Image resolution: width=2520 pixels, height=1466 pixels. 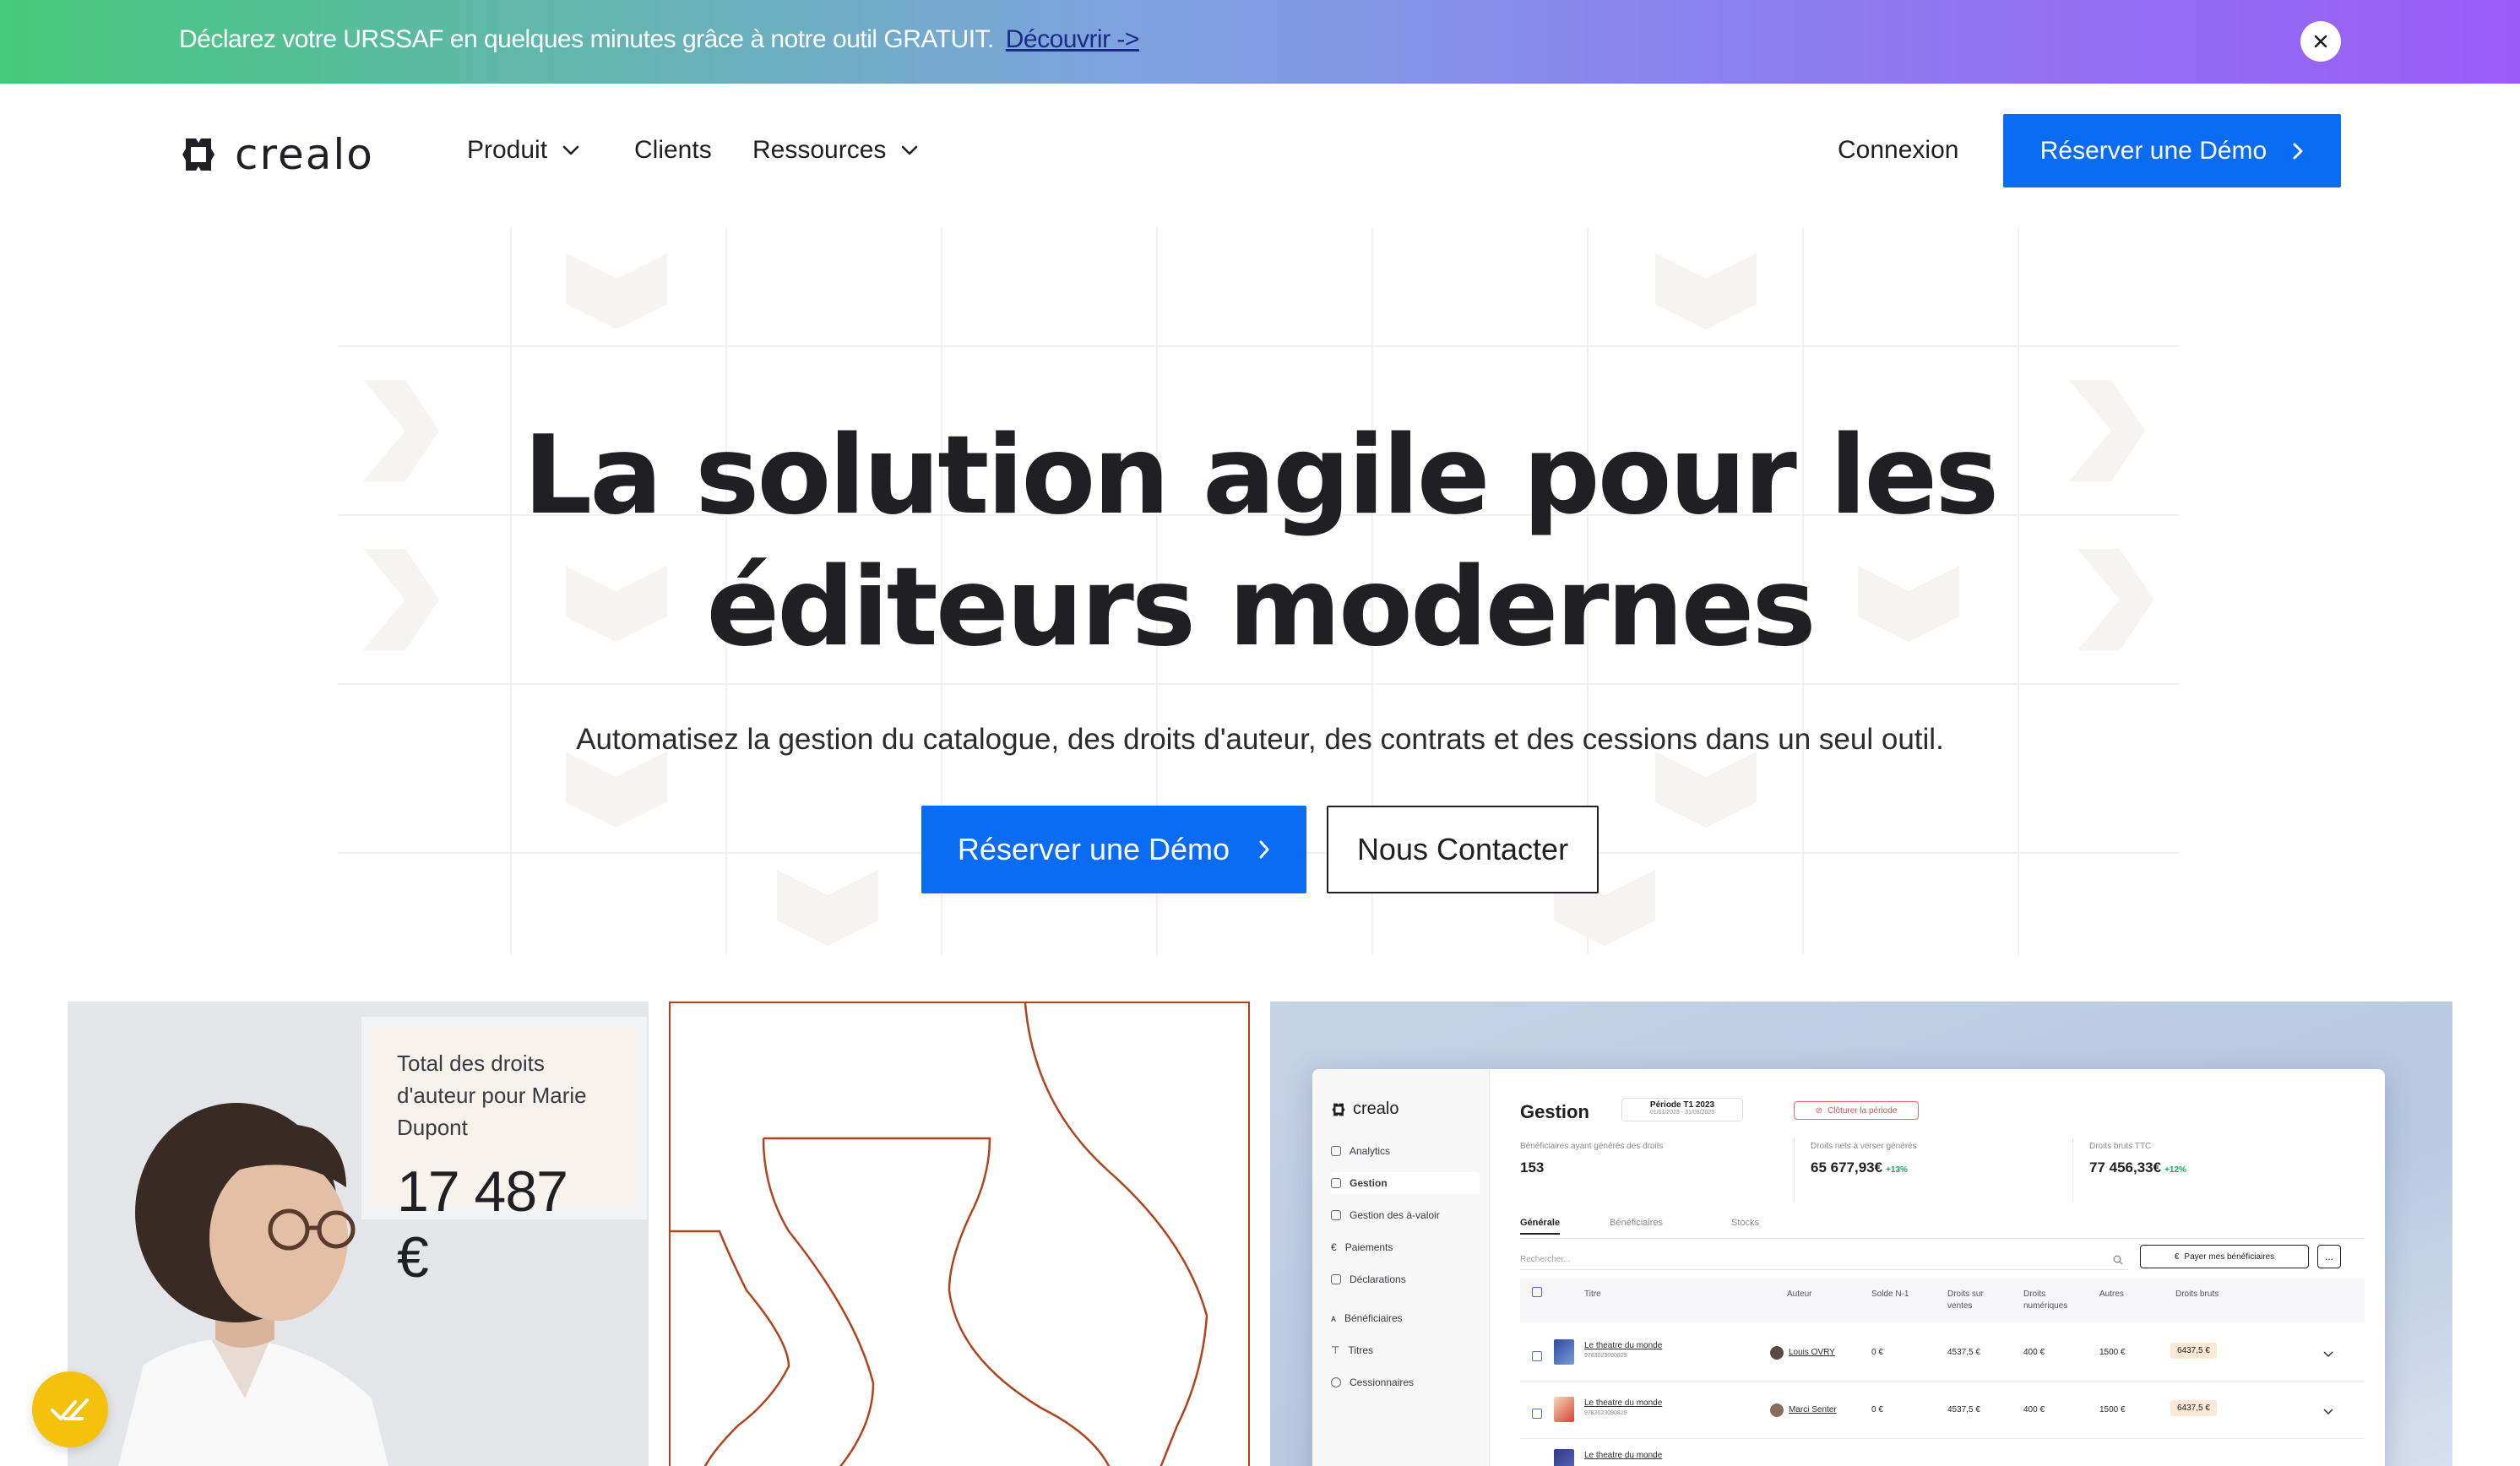 I want to click on chevron-right-icon, so click(x=1264, y=849).